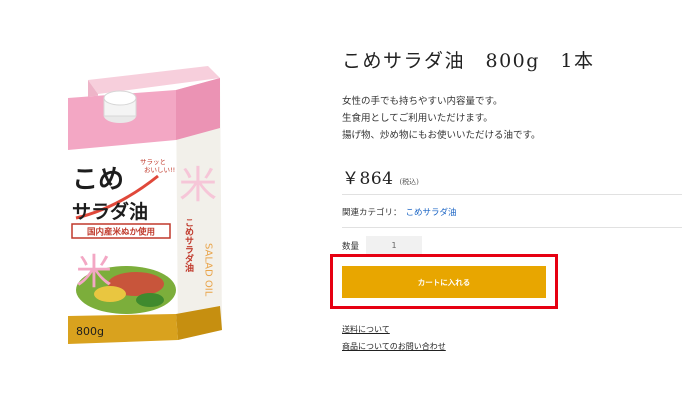  I want to click on package-tagline-2: おいしい!!, so click(159, 170).